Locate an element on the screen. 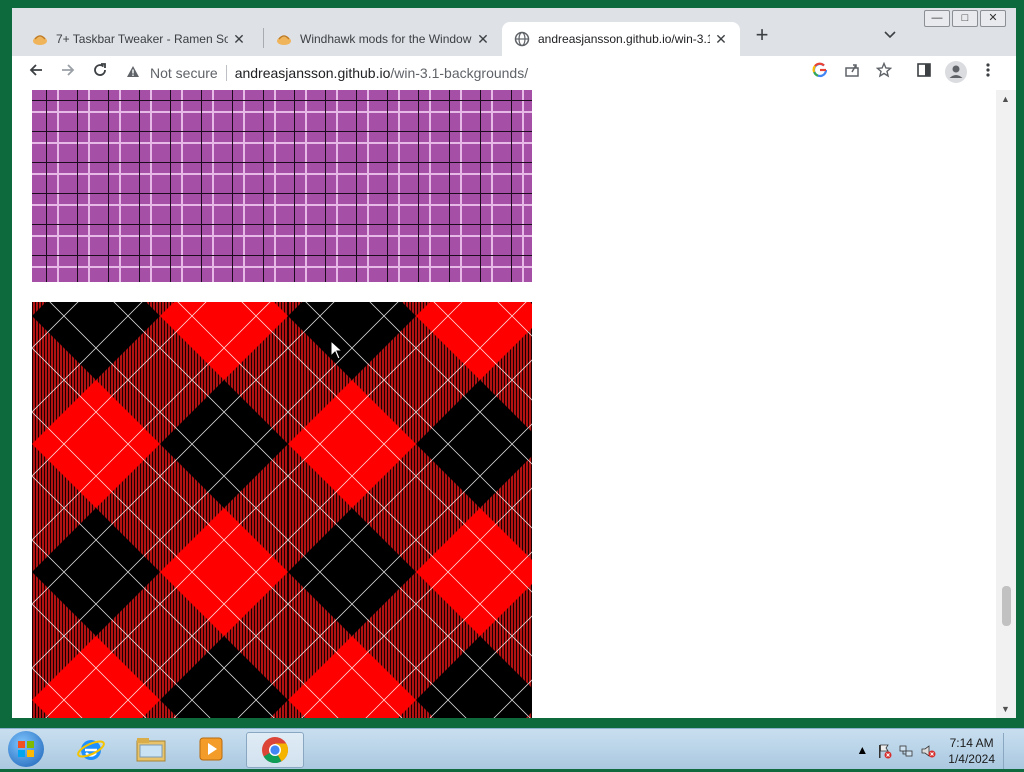 The image size is (1024, 772). side-panel-icon is located at coordinates (924, 73).